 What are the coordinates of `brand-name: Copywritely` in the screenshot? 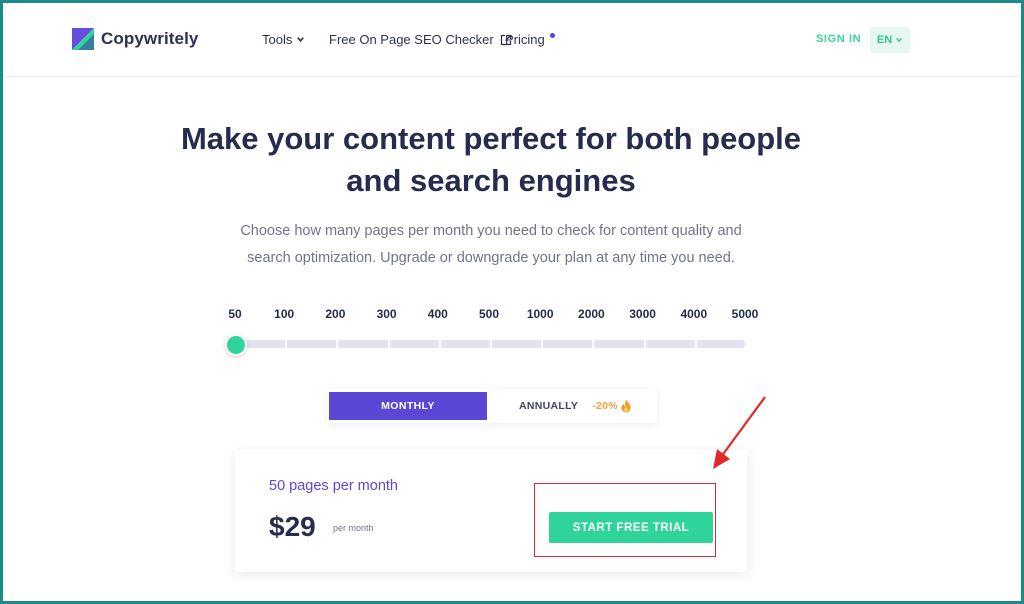 It's located at (150, 38).